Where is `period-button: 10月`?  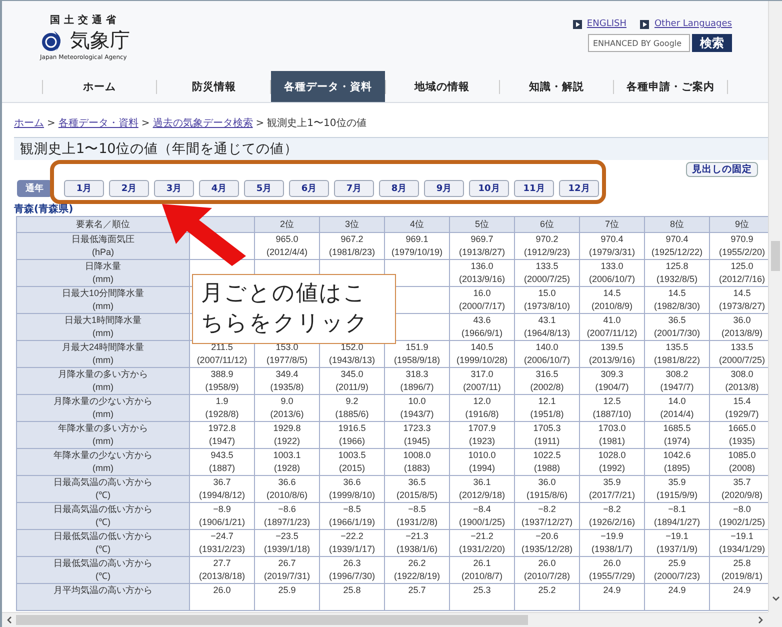
period-button: 10月 is located at coordinates (489, 188).